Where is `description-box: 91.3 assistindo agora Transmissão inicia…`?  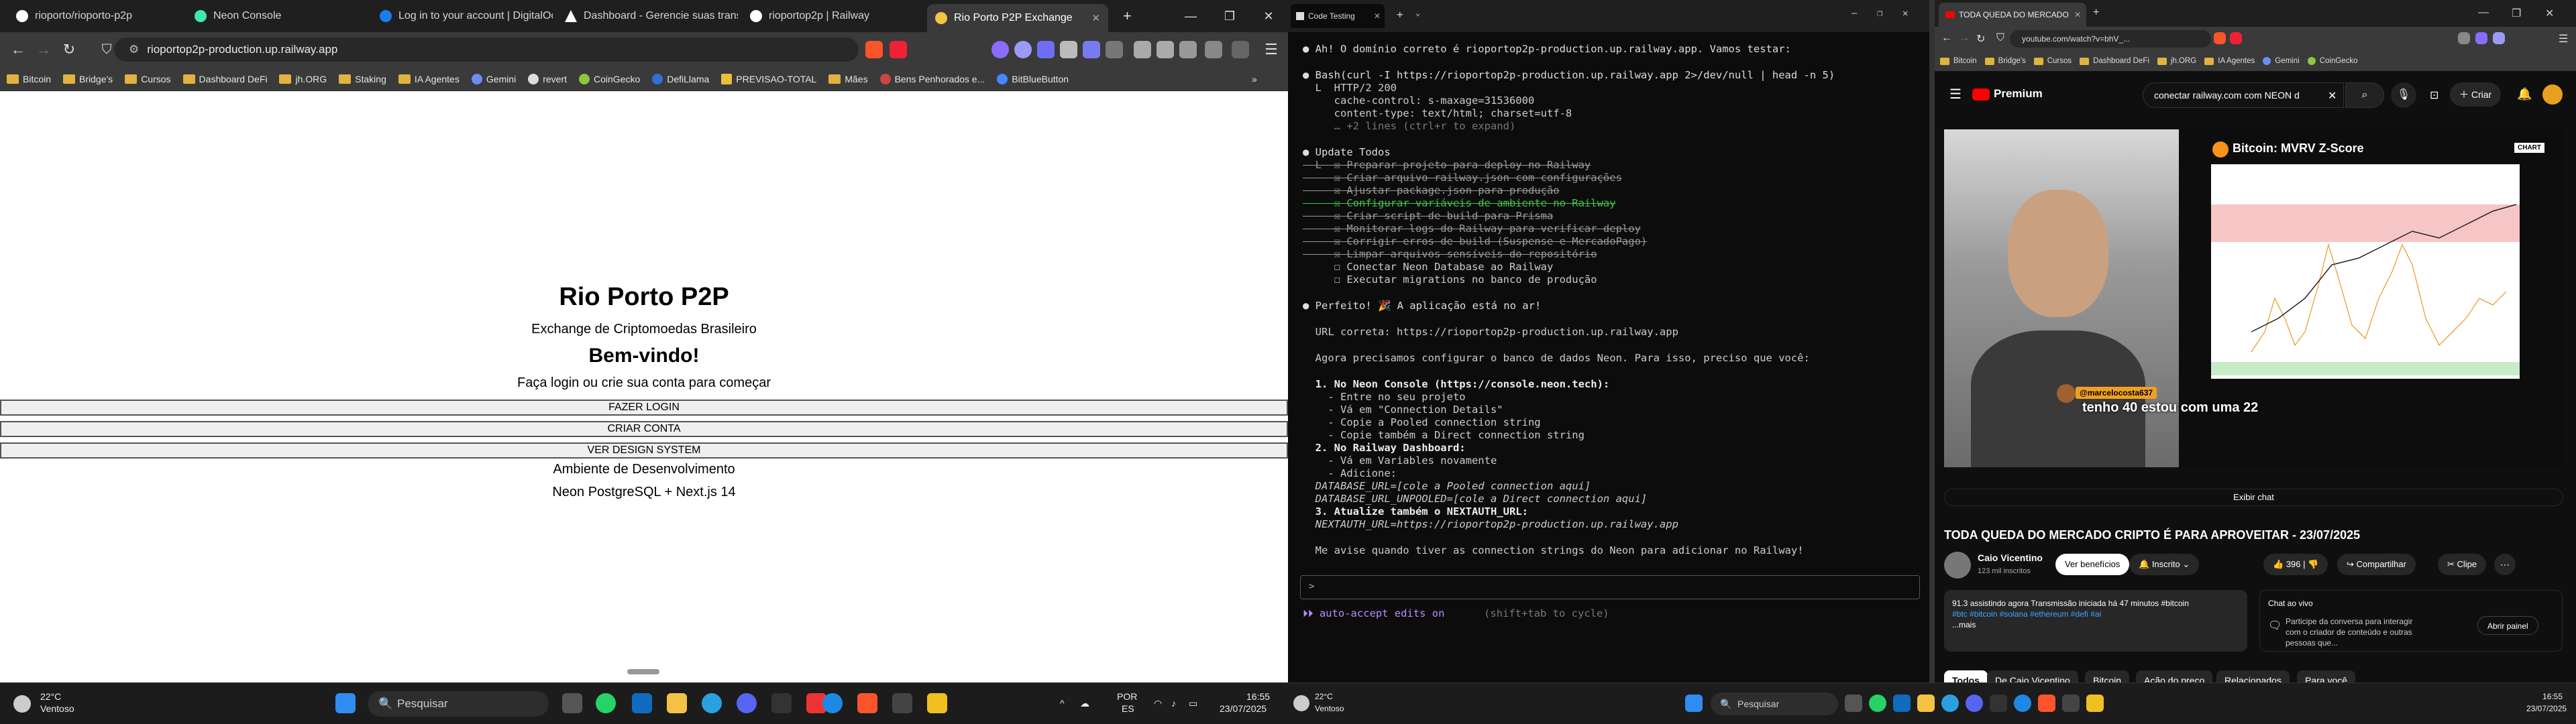
description-box: 91.3 assistindo agora Transmissão inicia… is located at coordinates (2095, 621).